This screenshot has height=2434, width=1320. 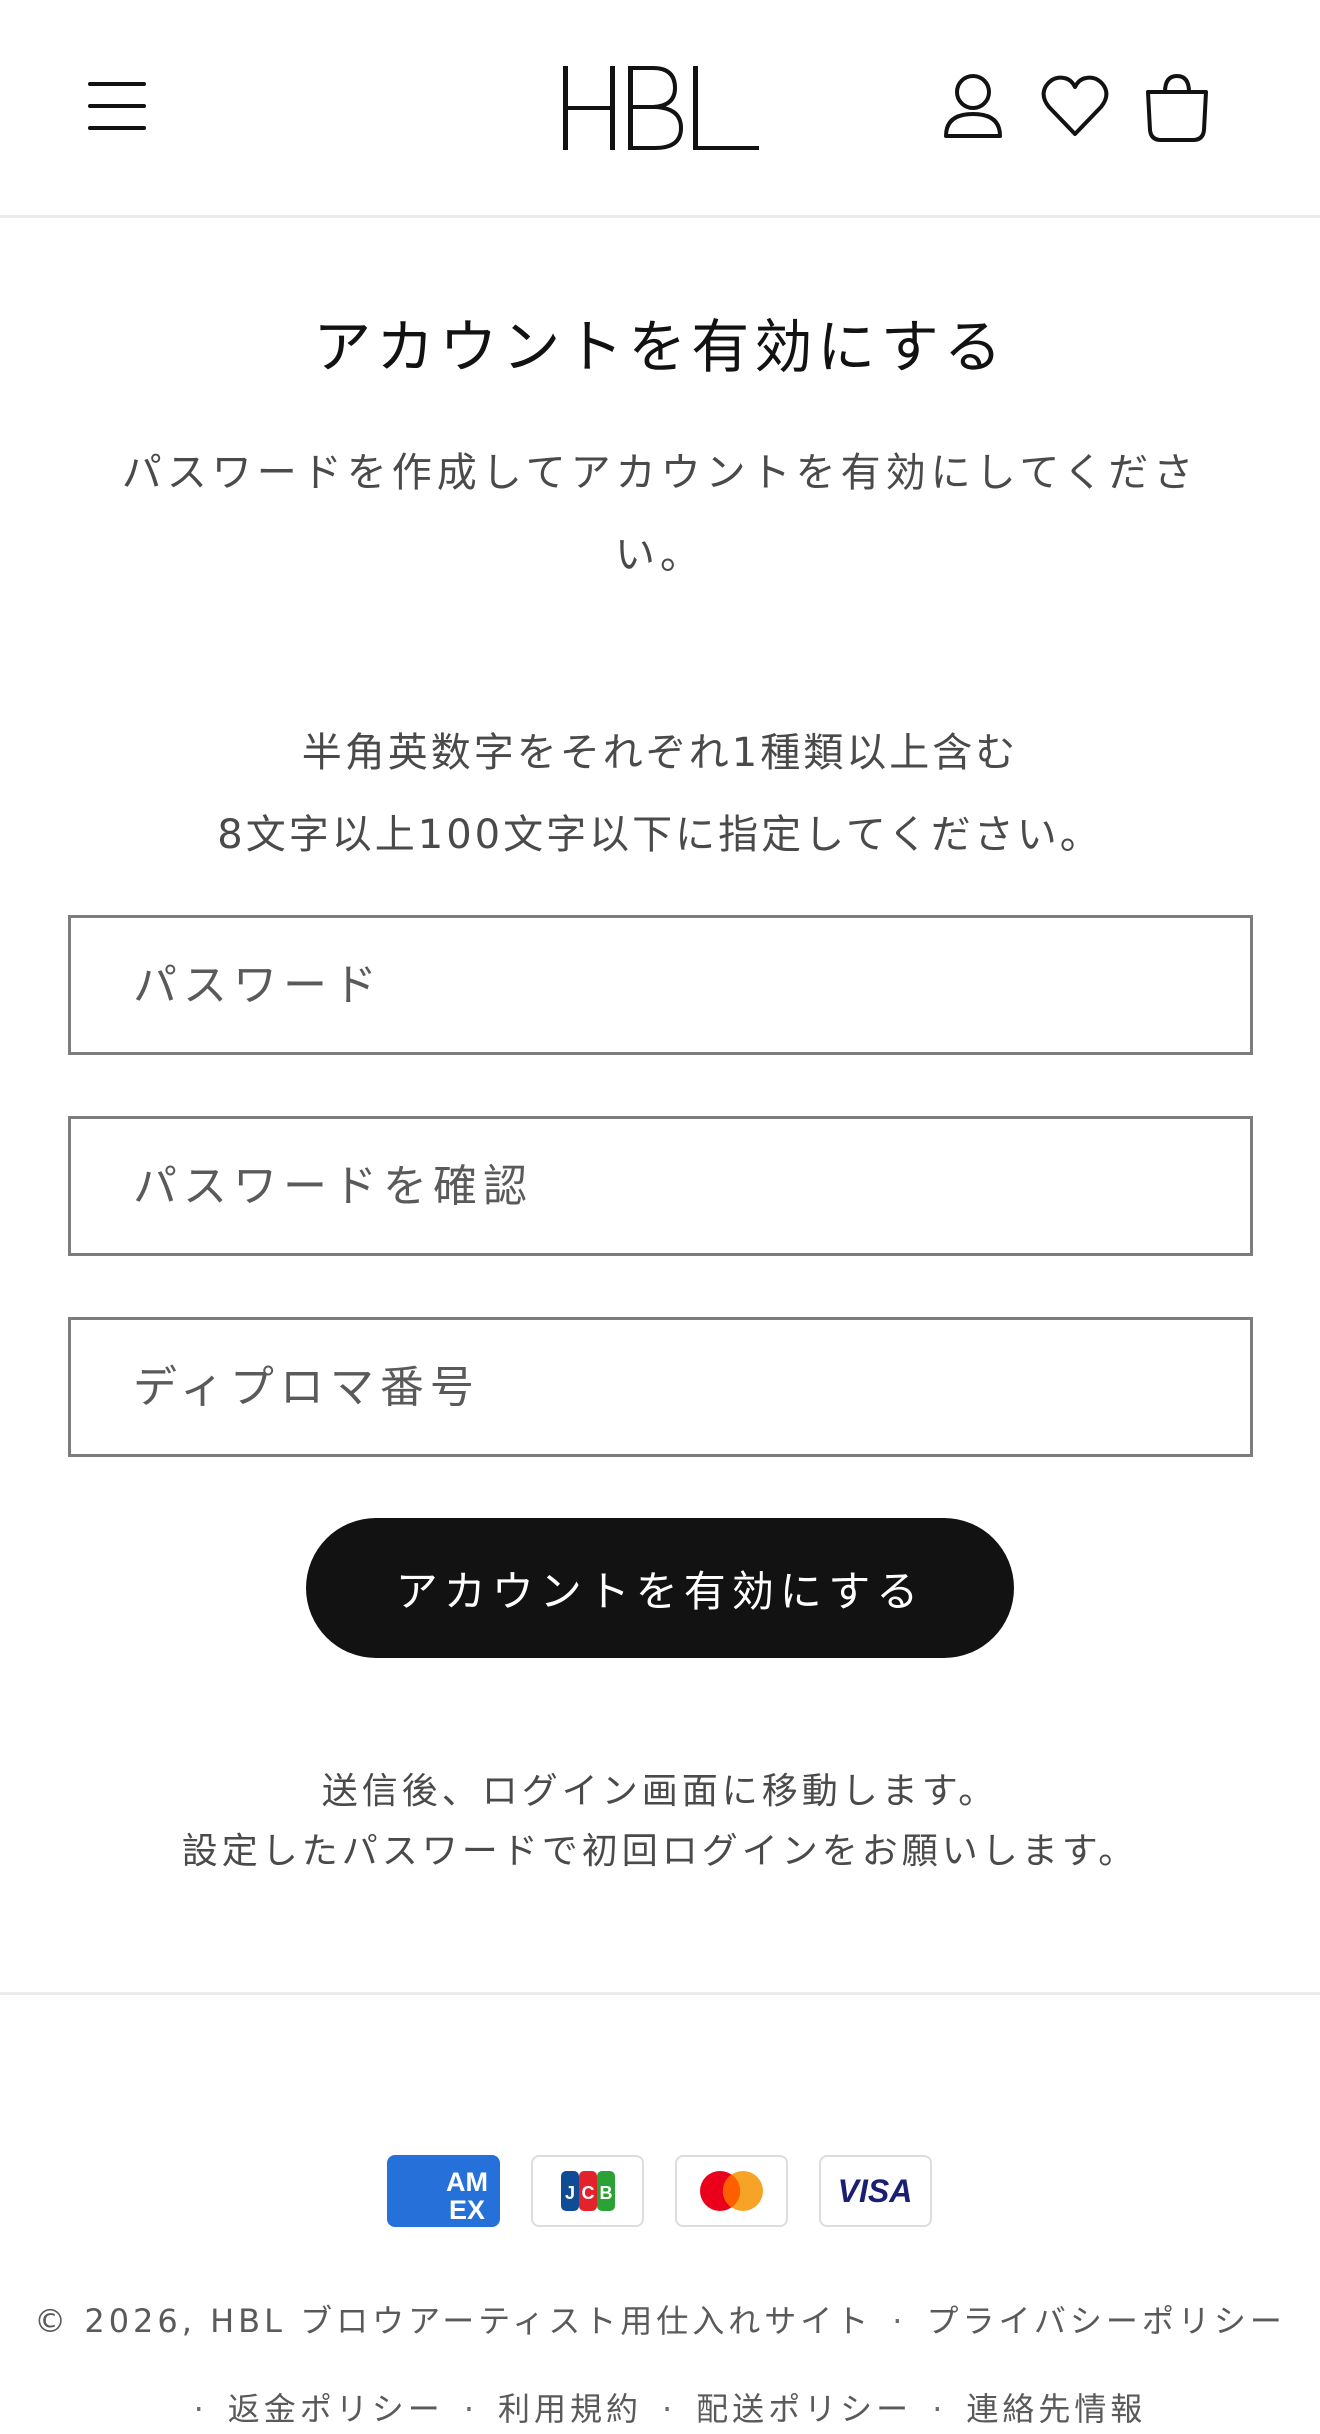 I want to click on footer-row-1: © 2026, HBL ブロウアーティスト用仕入れサイト · プライバシーポリシー, so click(x=660, y=2321).